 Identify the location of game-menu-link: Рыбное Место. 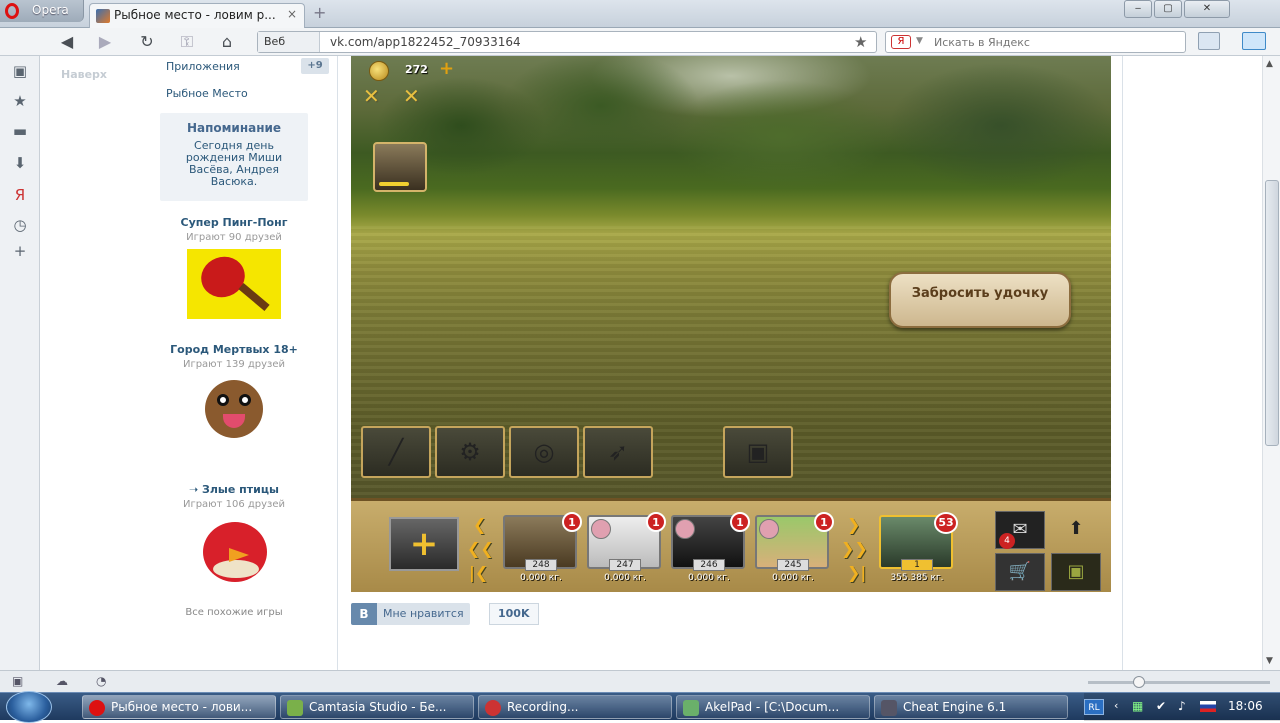
(207, 93).